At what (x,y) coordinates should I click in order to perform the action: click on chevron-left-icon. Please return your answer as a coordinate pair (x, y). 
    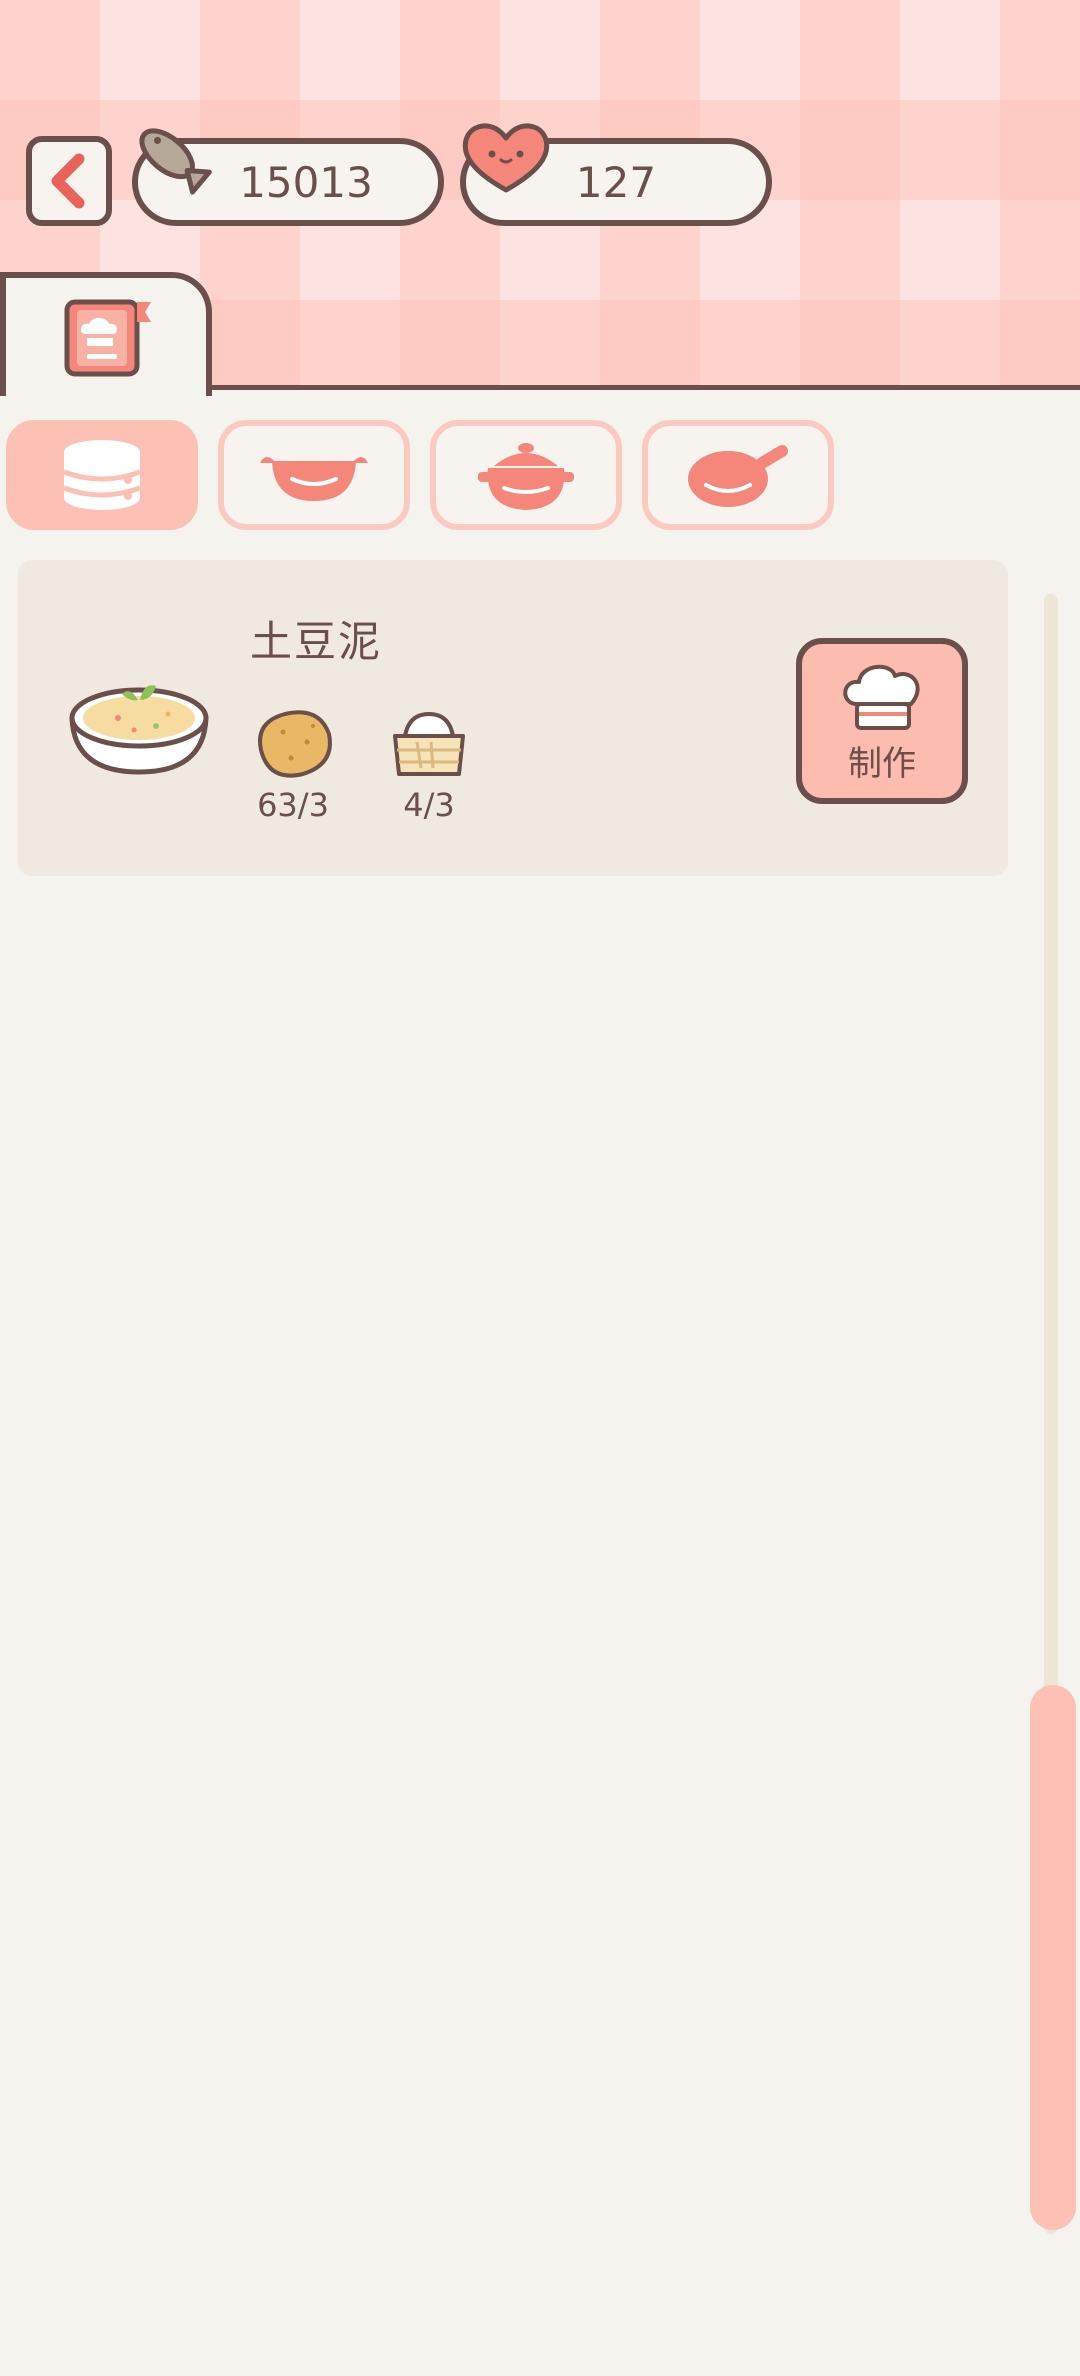
    Looking at the image, I should click on (68, 181).